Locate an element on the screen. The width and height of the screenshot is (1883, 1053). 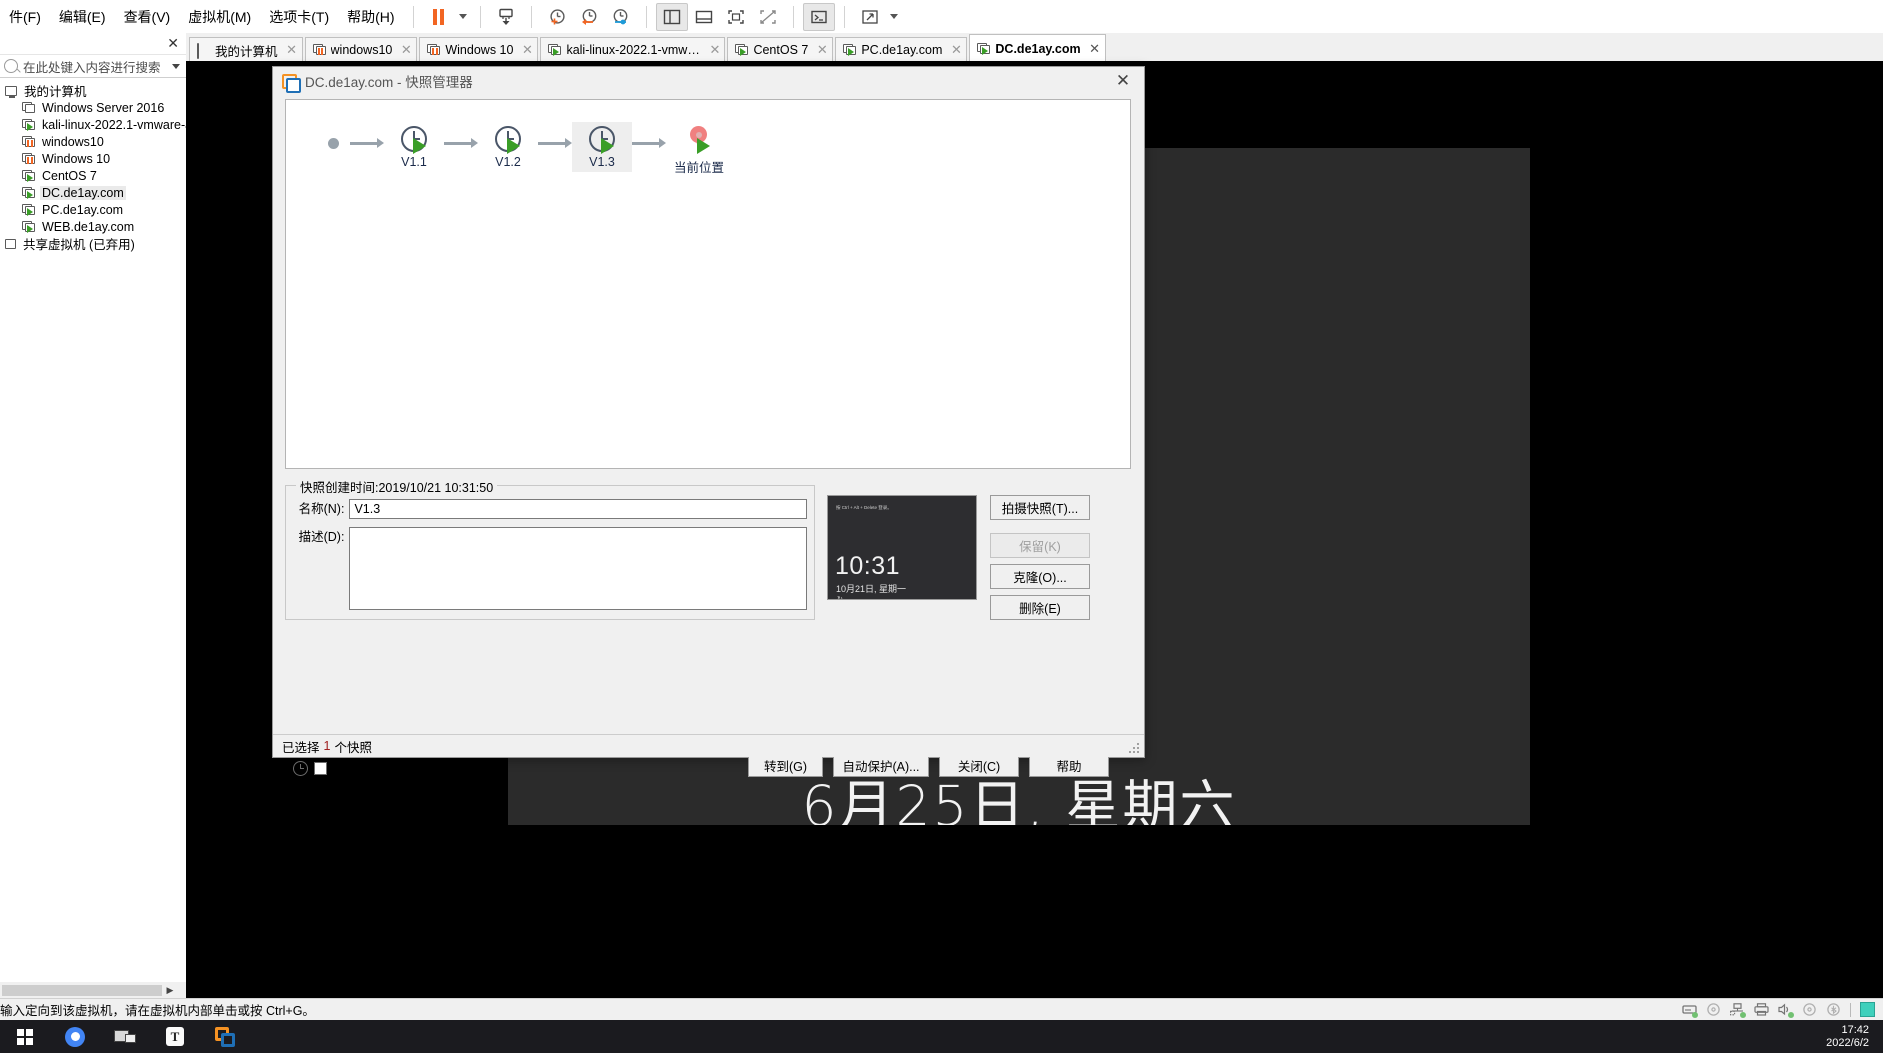
tree-item-my-computer: 我的计算机 is located at coordinates (93, 90).